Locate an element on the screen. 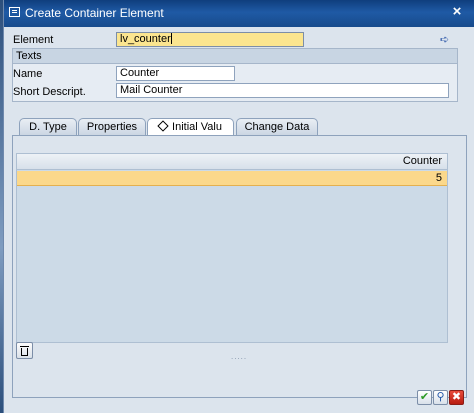 This screenshot has width=474, height=413. tab-label: Change Data is located at coordinates (277, 127).